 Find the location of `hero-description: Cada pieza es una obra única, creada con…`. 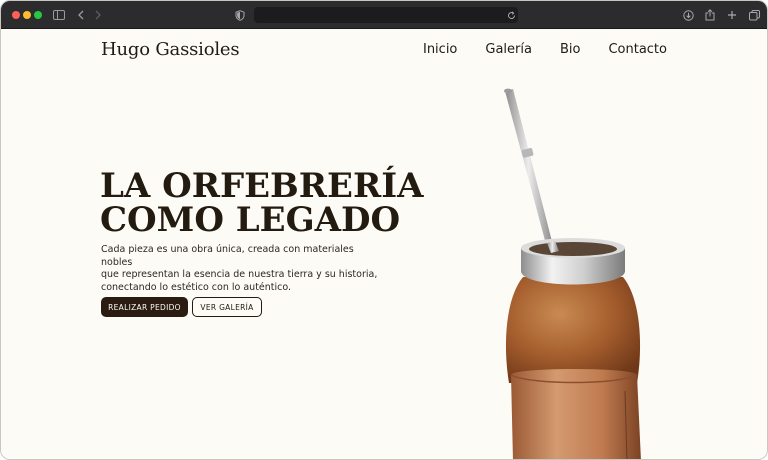

hero-description: Cada pieza es una obra única, creada con… is located at coordinates (241, 269).